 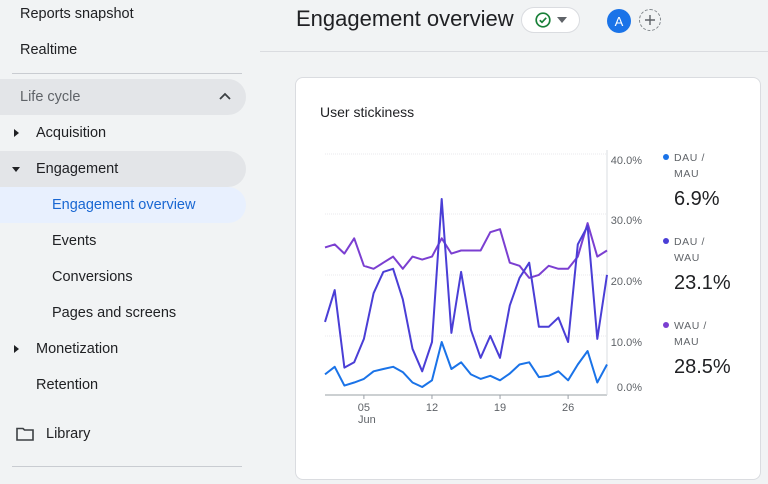 I want to click on series-line-dau-wau, so click(x=466, y=285).